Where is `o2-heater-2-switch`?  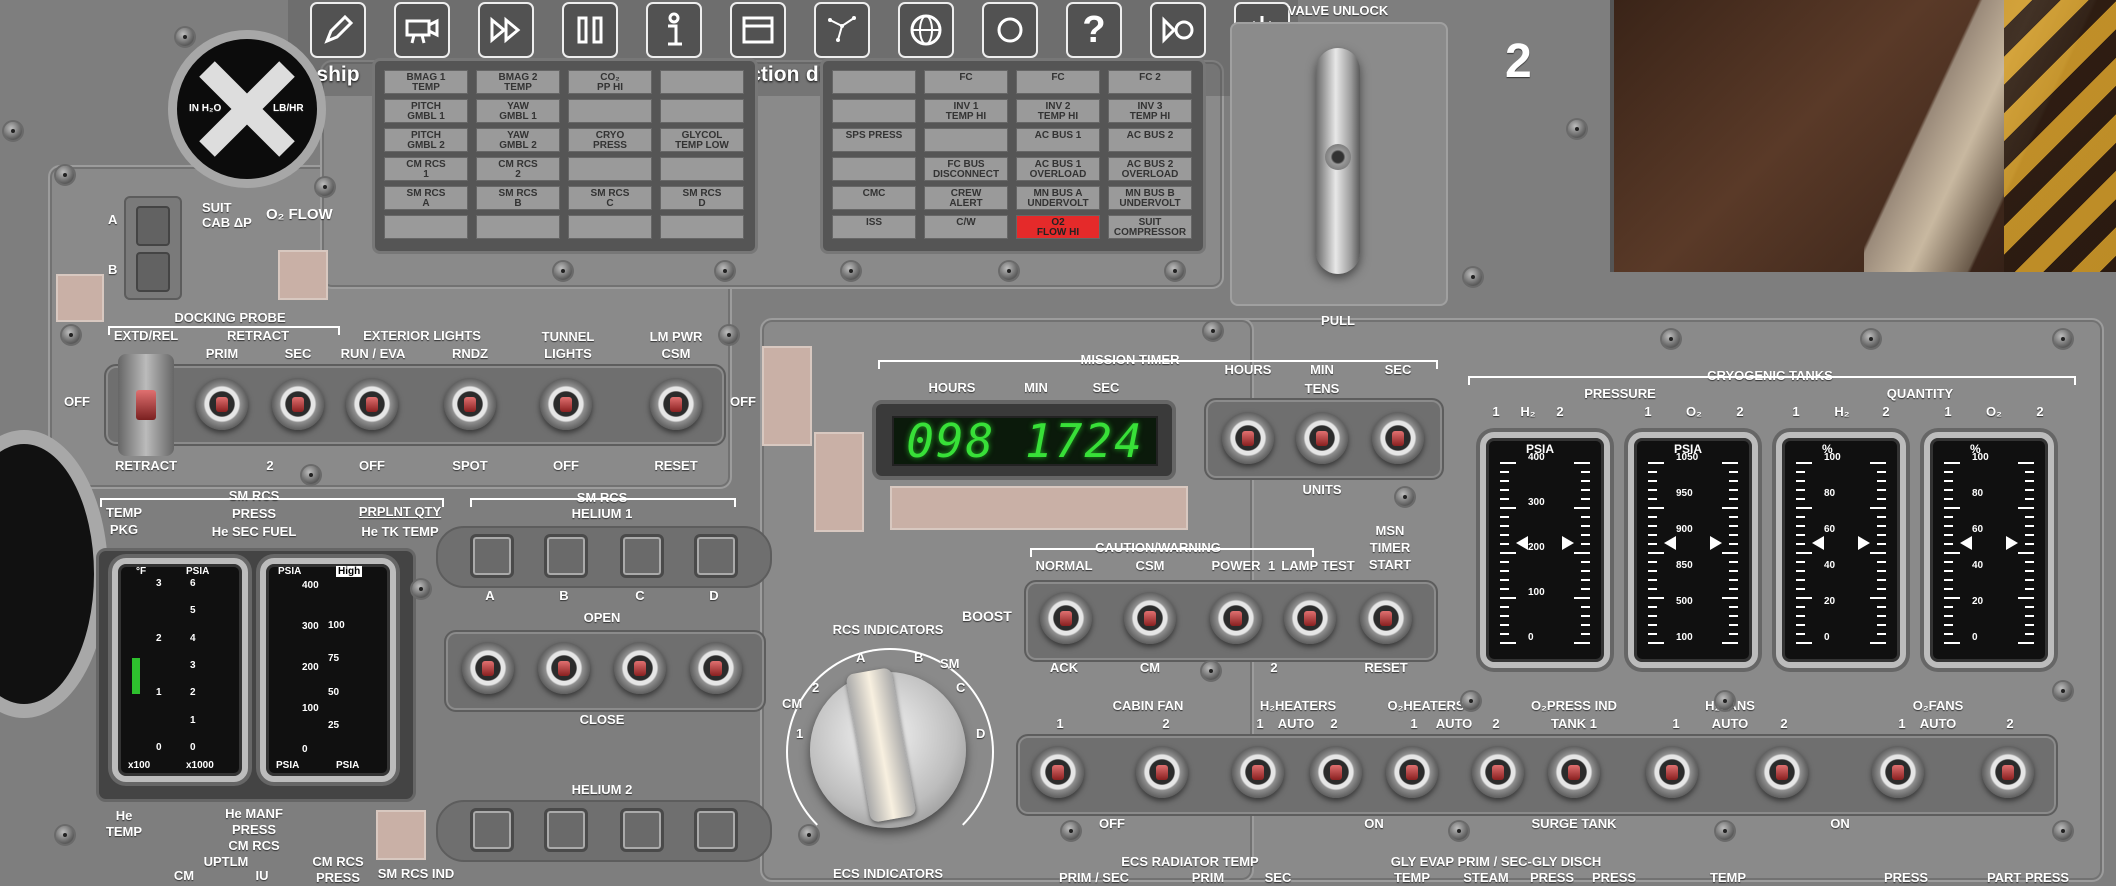 o2-heater-2-switch is located at coordinates (1498, 772).